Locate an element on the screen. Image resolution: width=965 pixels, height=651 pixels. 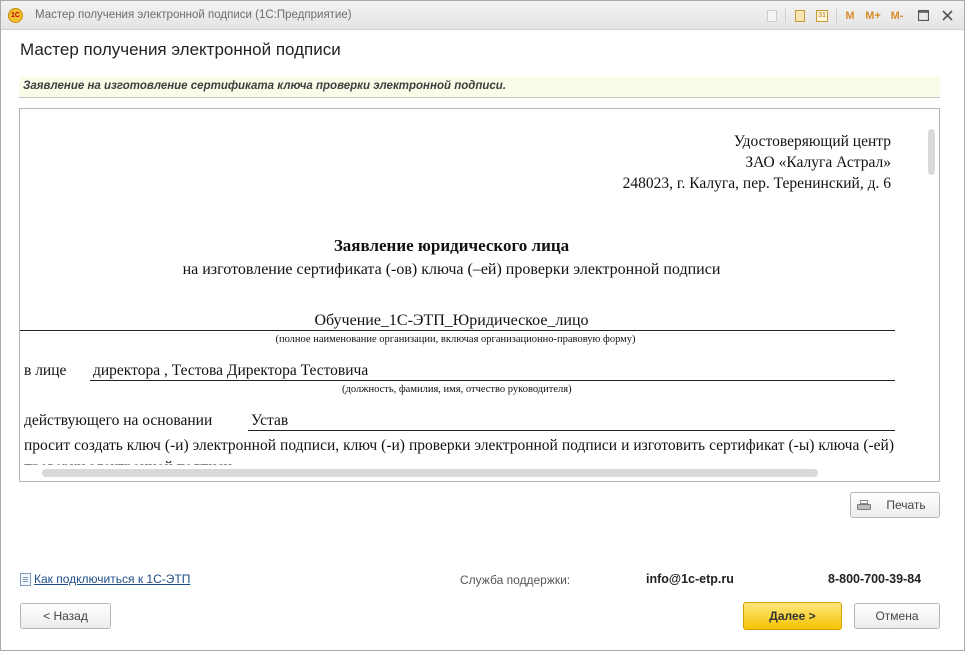
document-title: Заявление юридического лица is located at coordinates (451, 245).